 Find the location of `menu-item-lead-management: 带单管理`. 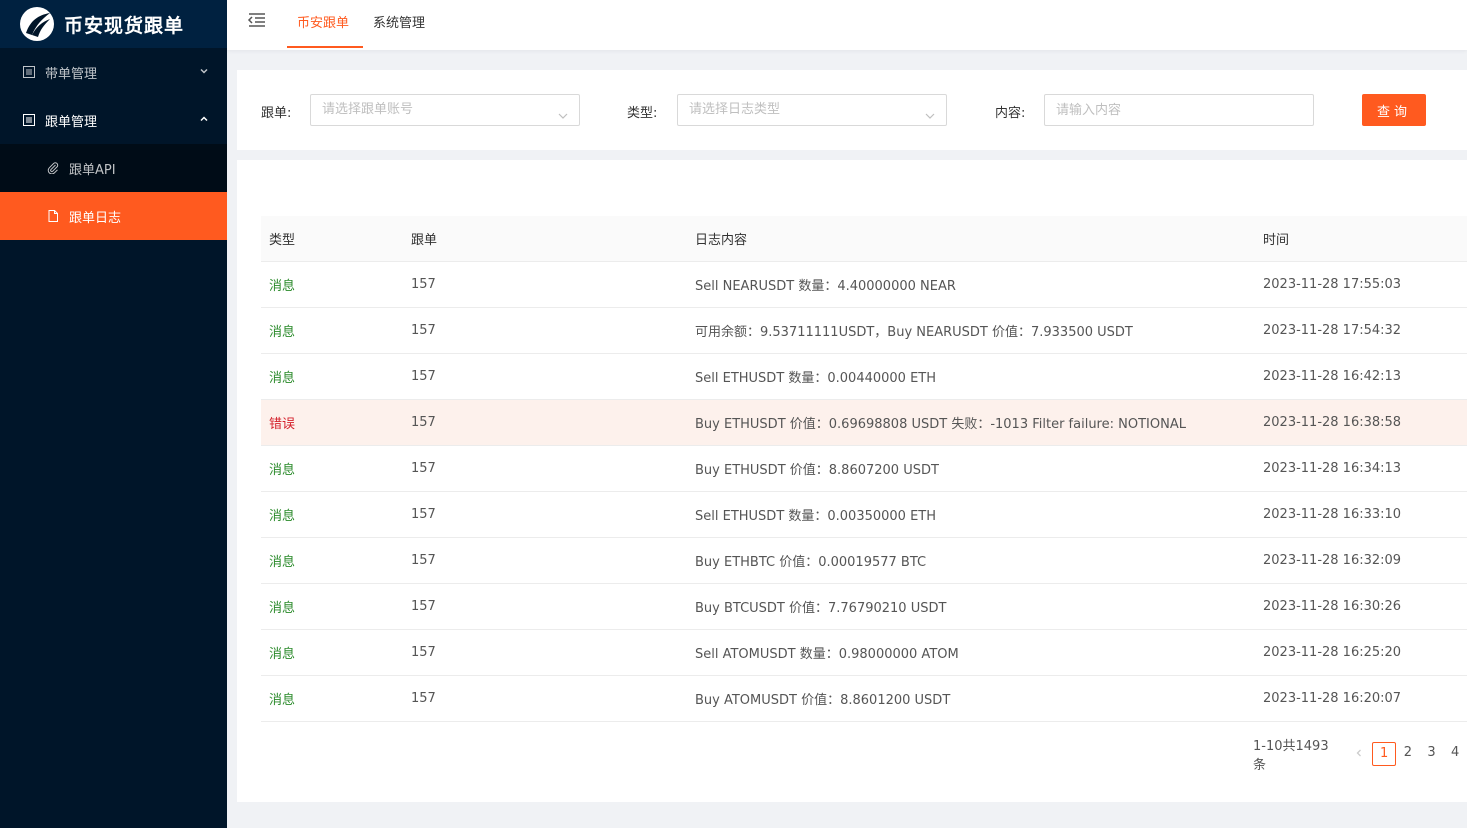

menu-item-lead-management: 带单管理 is located at coordinates (113, 72).